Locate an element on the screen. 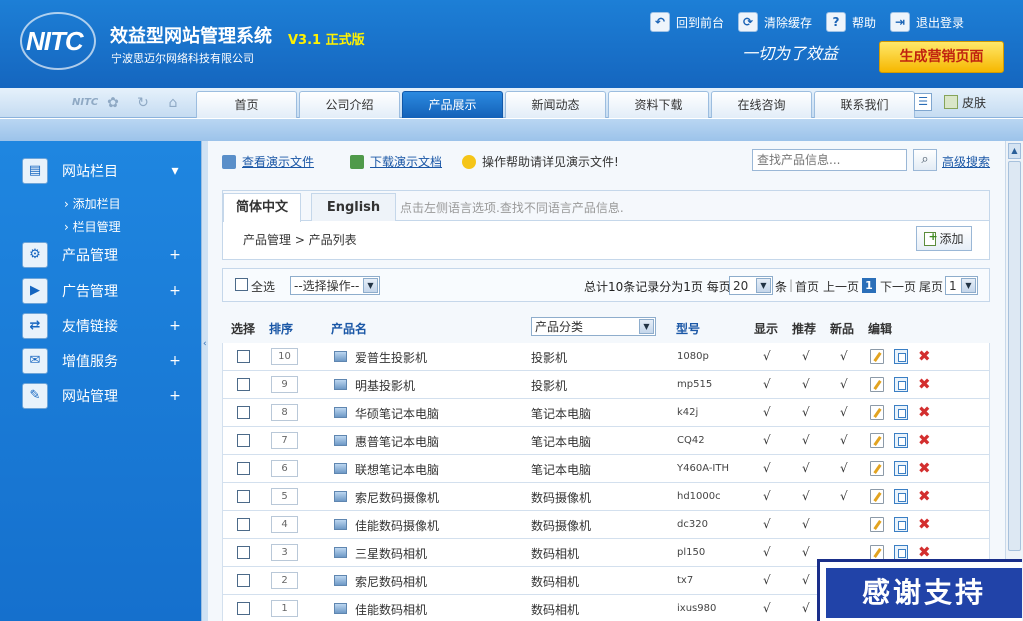  tab-lang-english: English is located at coordinates (353, 207).